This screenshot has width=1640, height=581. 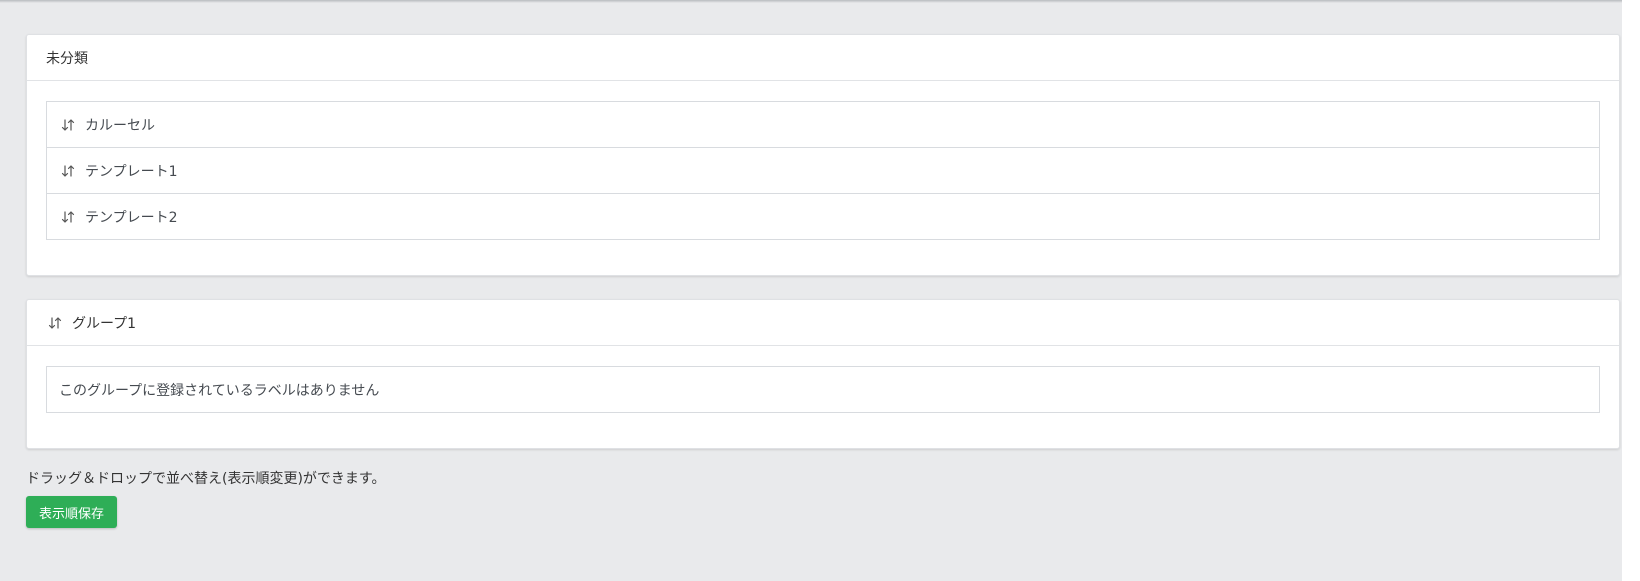 What do you see at coordinates (823, 323) in the screenshot?
I see `group1-card-header: グループ1` at bounding box center [823, 323].